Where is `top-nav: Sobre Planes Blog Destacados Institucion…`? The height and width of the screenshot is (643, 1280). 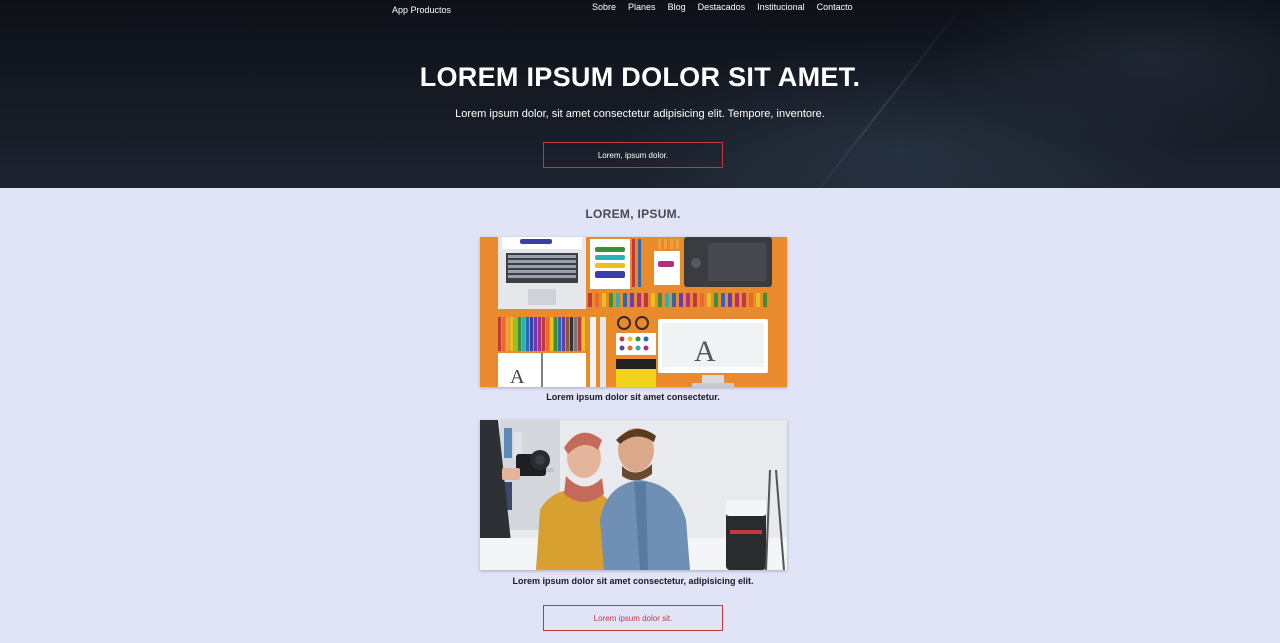 top-nav: Sobre Planes Blog Destacados Institucion… is located at coordinates (728, 7).